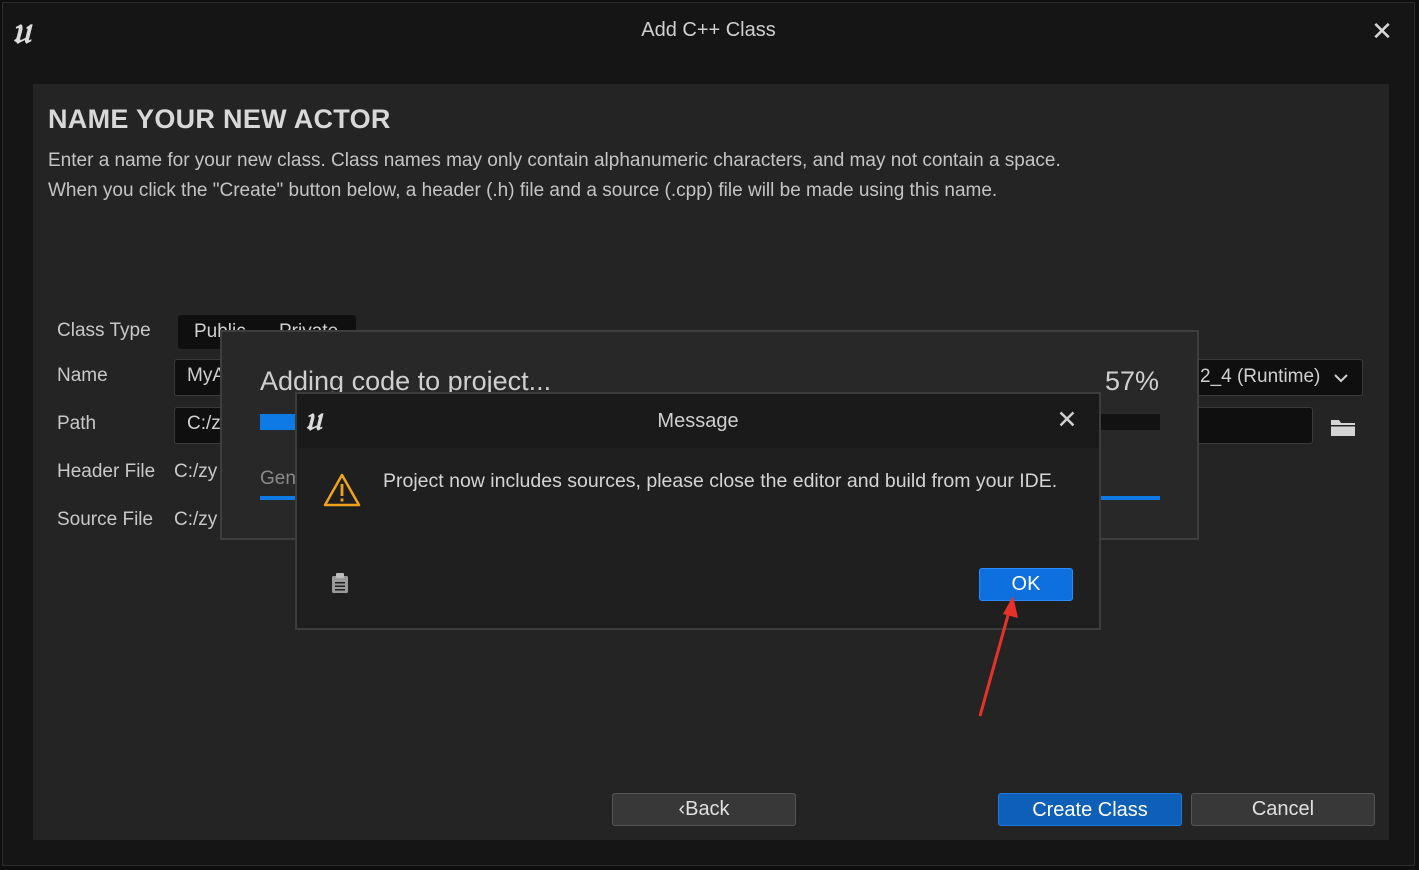 The height and width of the screenshot is (870, 1419). What do you see at coordinates (340, 583) in the screenshot?
I see `clipboard-icon` at bounding box center [340, 583].